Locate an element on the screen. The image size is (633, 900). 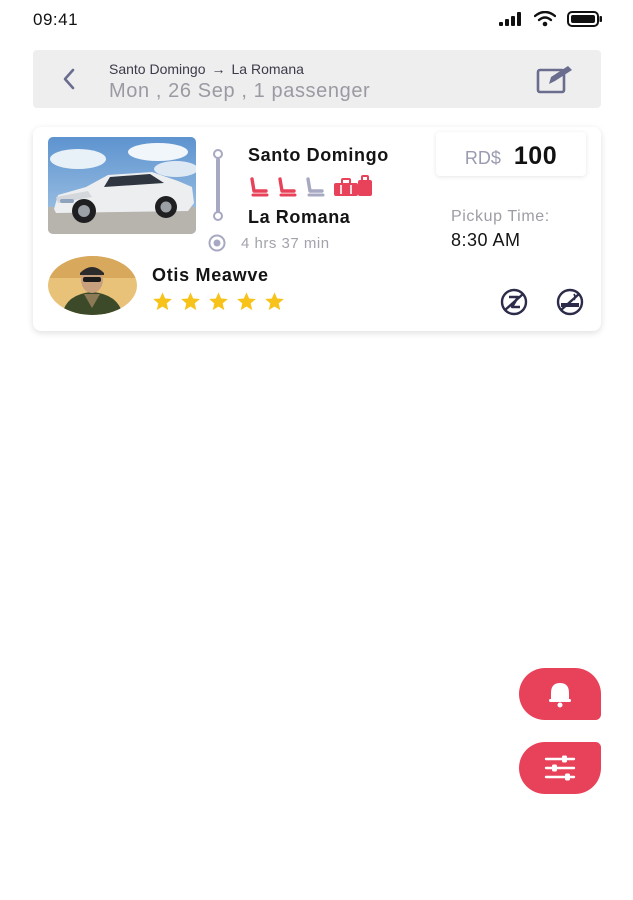
pickup-label: Pickup Time: is located at coordinates (500, 216).